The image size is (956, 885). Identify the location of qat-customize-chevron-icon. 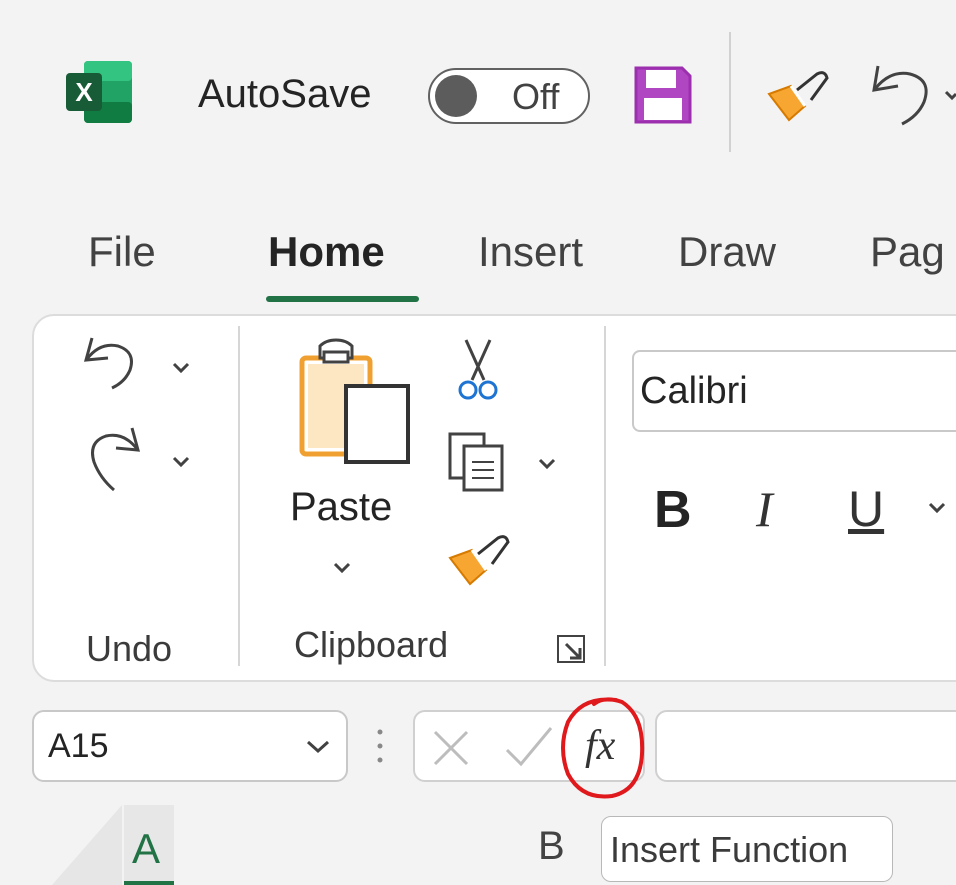
(950, 96).